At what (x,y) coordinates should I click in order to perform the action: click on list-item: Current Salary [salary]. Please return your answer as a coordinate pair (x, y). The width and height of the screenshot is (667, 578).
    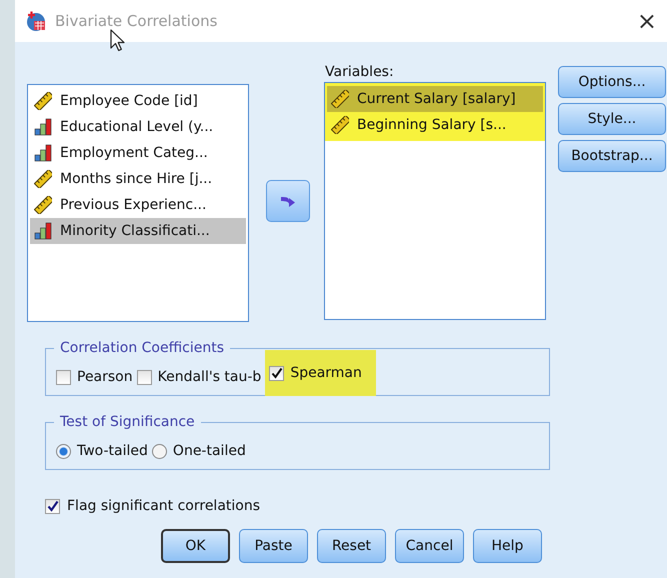
    Looking at the image, I should click on (435, 99).